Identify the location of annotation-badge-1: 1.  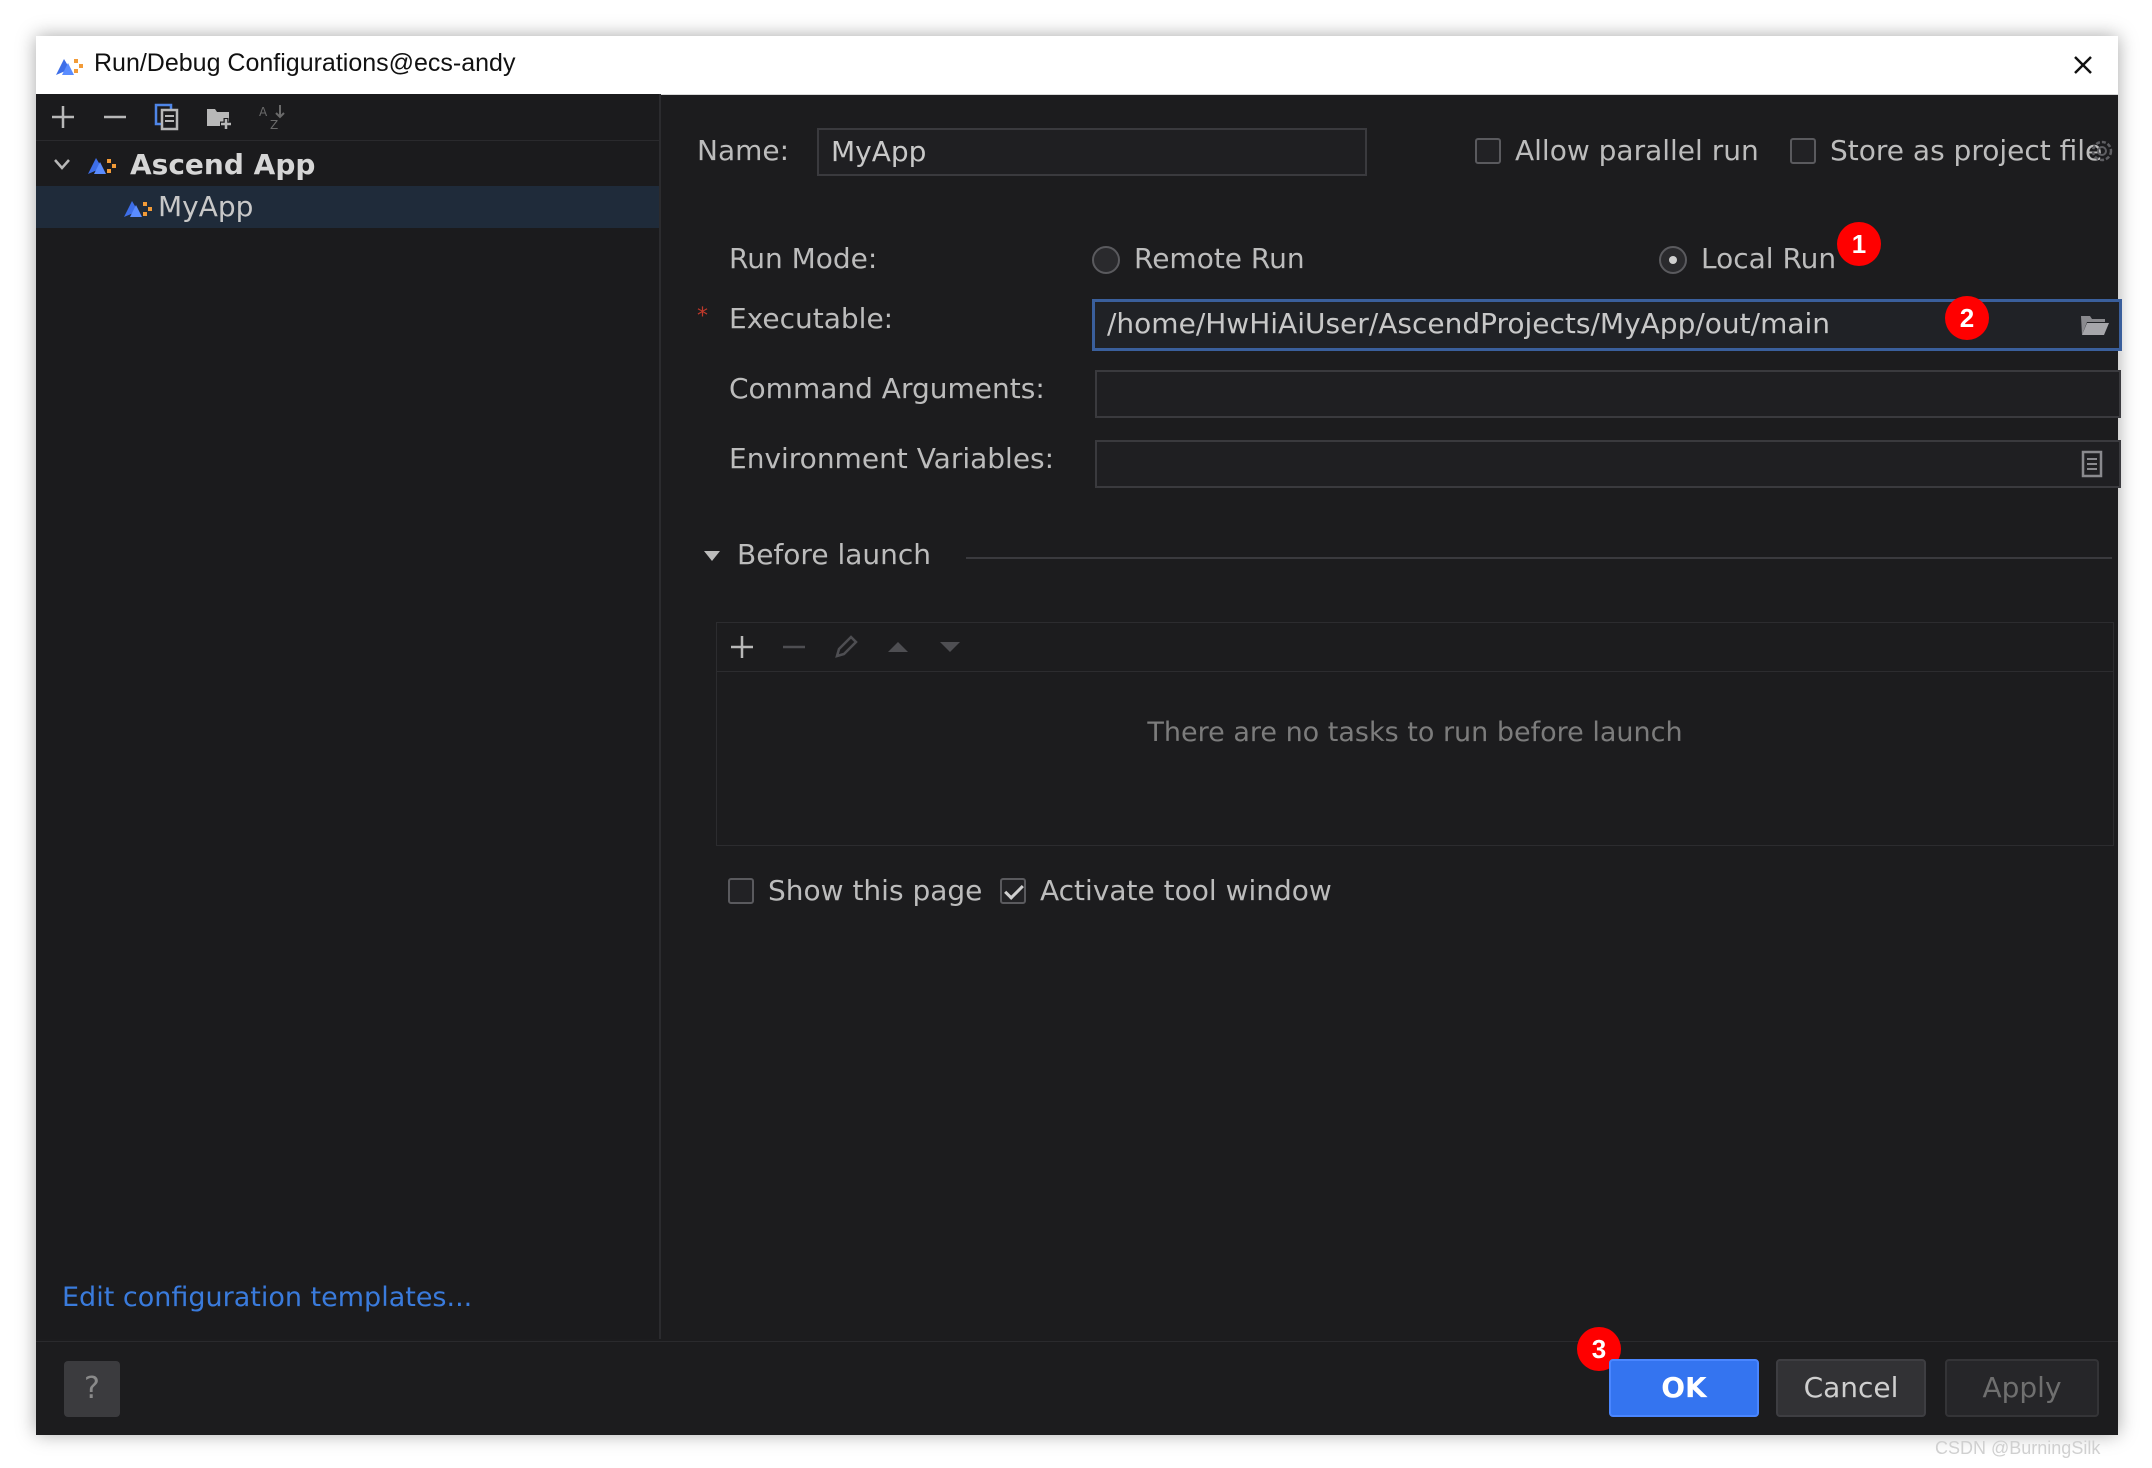
(1859, 244).